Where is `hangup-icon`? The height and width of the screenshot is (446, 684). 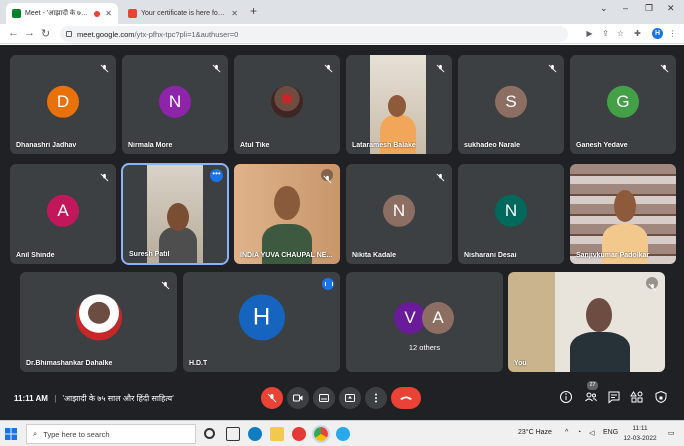 hangup-icon is located at coordinates (406, 398).